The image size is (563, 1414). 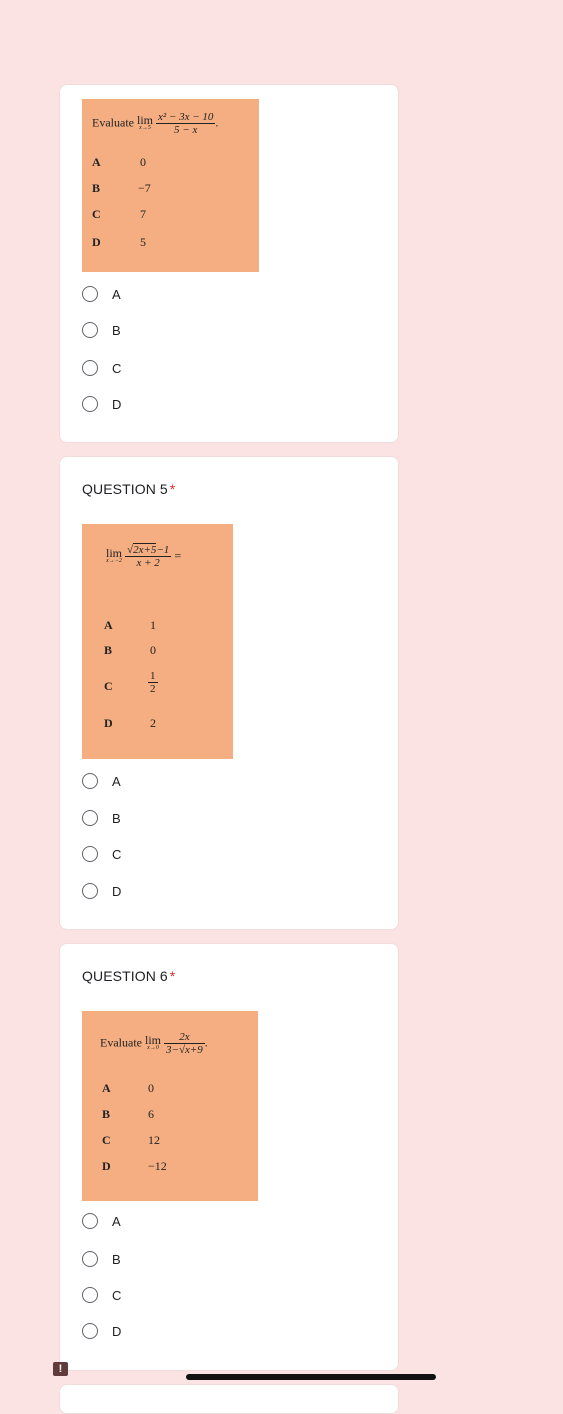 What do you see at coordinates (101, 1259) in the screenshot?
I see `q6-option-b: B` at bounding box center [101, 1259].